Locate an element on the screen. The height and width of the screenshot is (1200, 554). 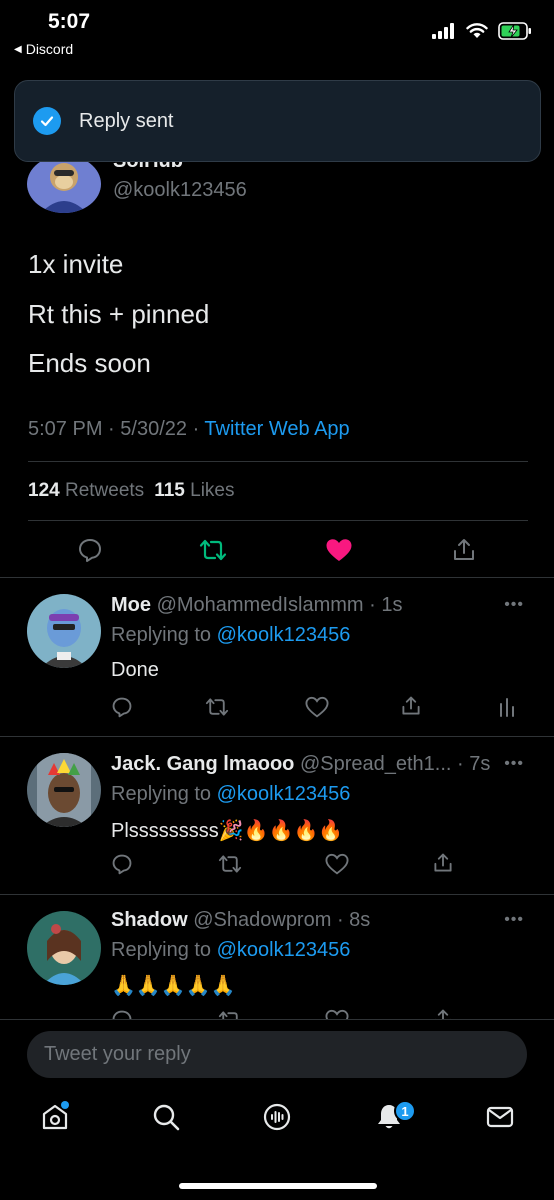
home-indicator is located at coordinates (278, 1186).